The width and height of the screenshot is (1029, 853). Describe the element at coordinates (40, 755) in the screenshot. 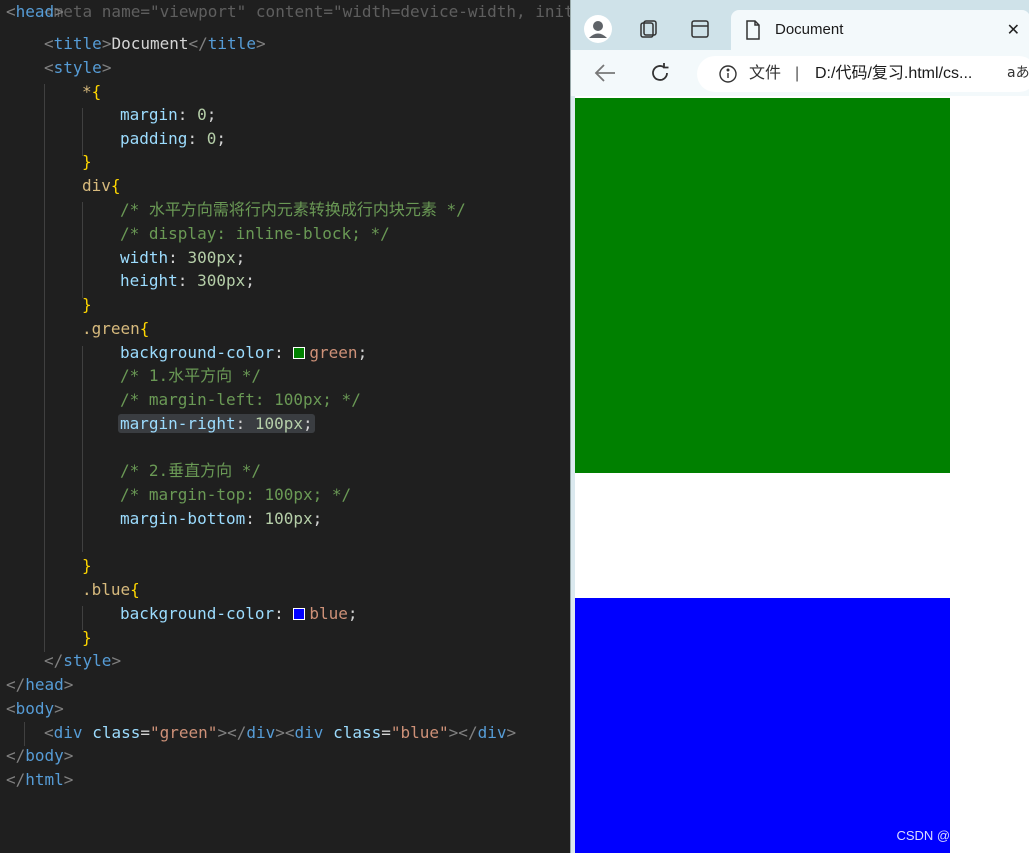

I see `code-line-32: </body>` at that location.